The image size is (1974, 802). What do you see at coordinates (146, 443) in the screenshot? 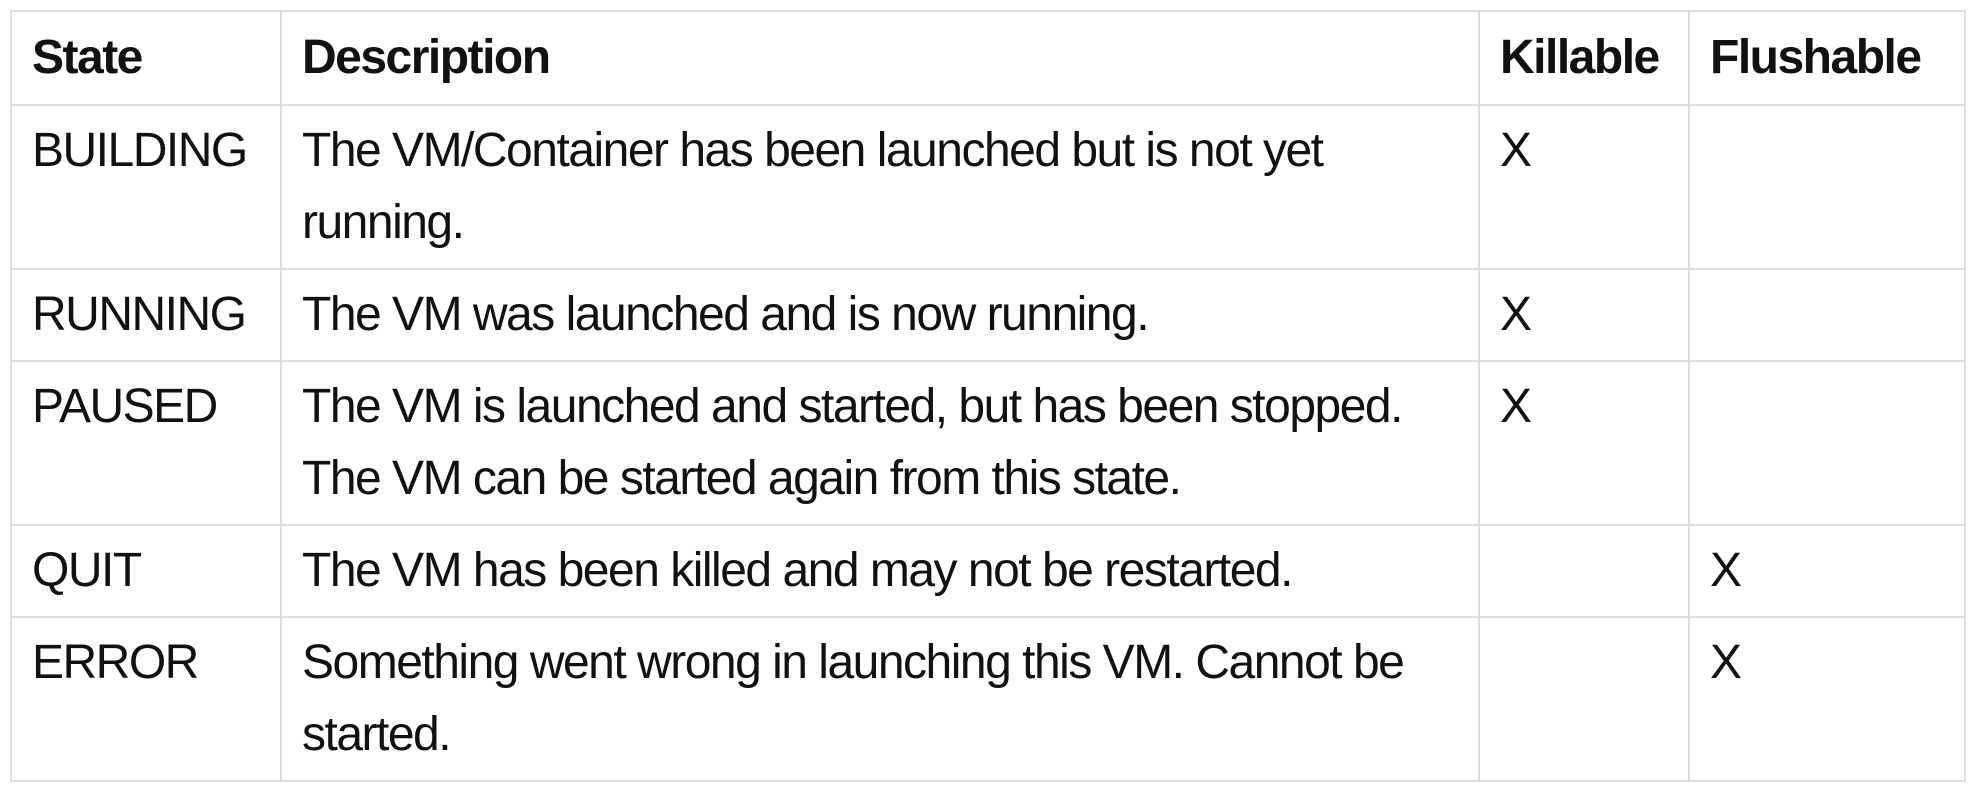
I see `state-cell: PAUSED` at bounding box center [146, 443].